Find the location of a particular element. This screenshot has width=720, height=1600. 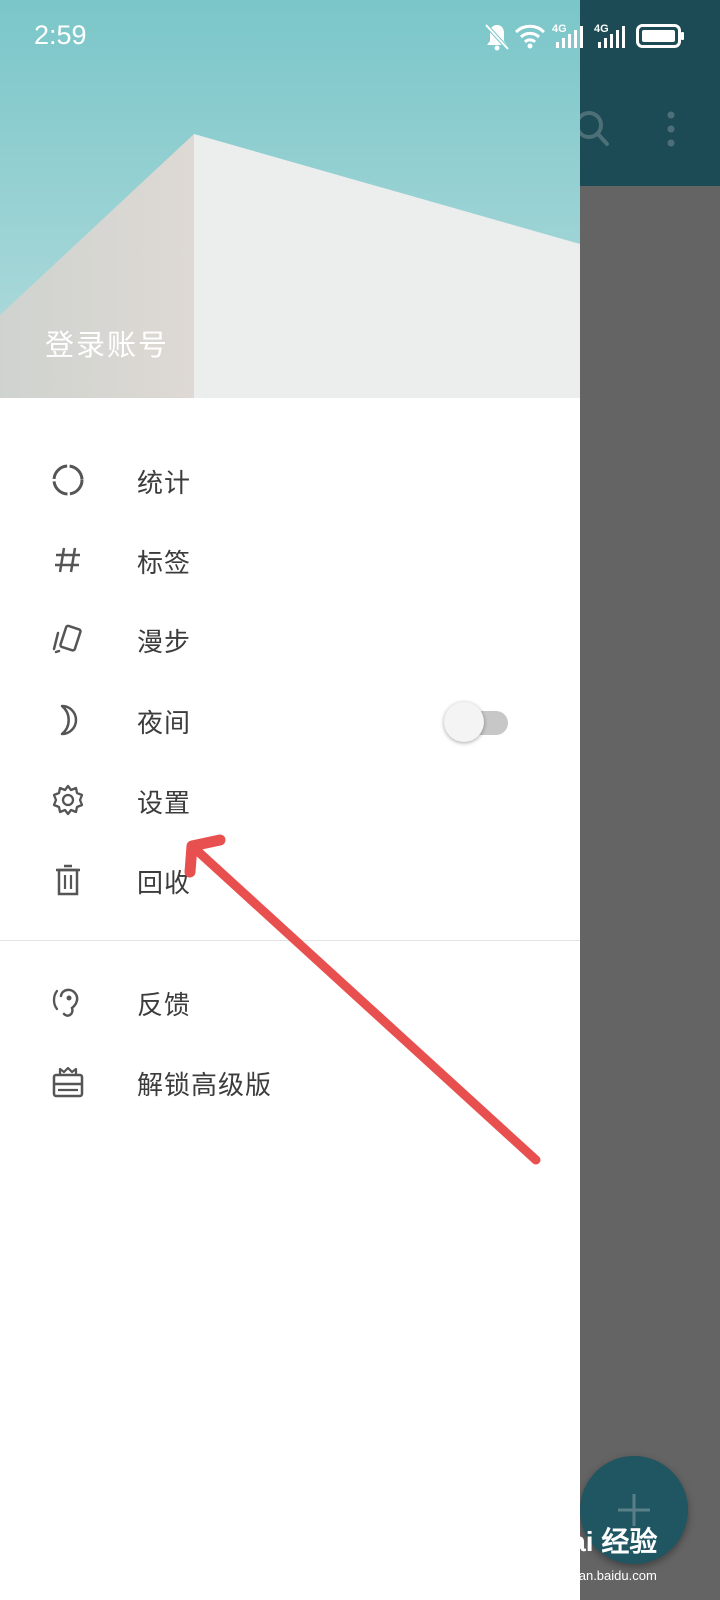

menu-item-recycle-bin: 回收 is located at coordinates (290, 880).